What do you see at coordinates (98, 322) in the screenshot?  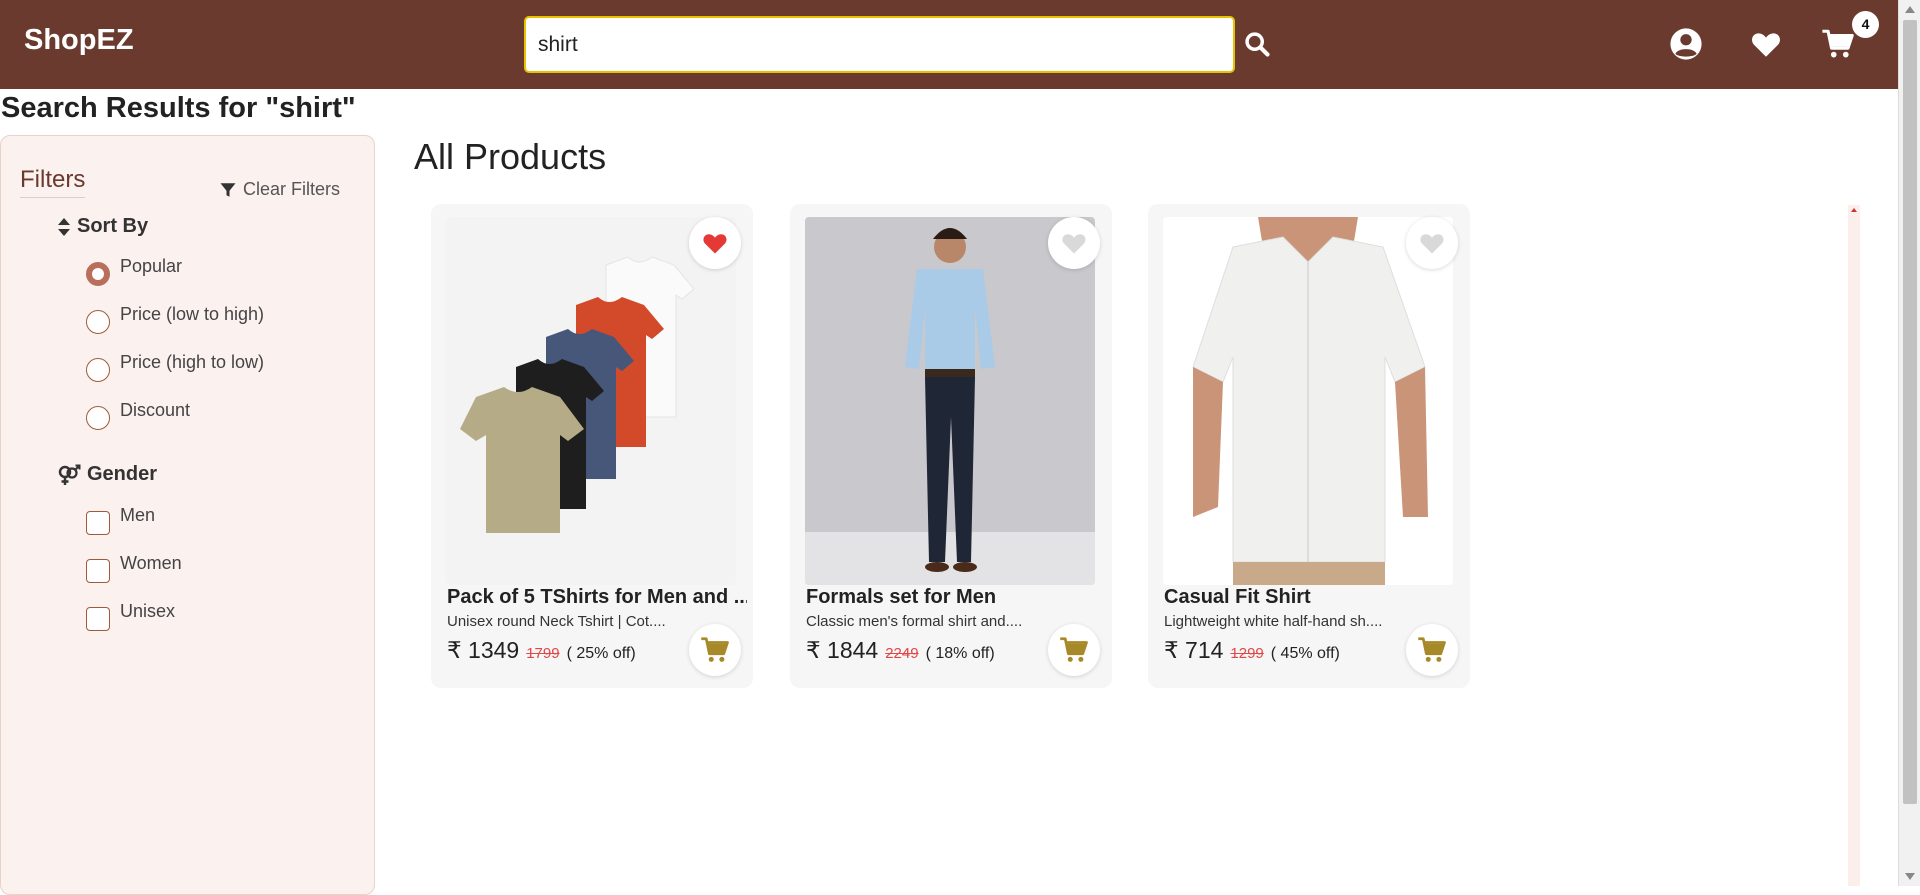 I see `radio-price-low-high` at bounding box center [98, 322].